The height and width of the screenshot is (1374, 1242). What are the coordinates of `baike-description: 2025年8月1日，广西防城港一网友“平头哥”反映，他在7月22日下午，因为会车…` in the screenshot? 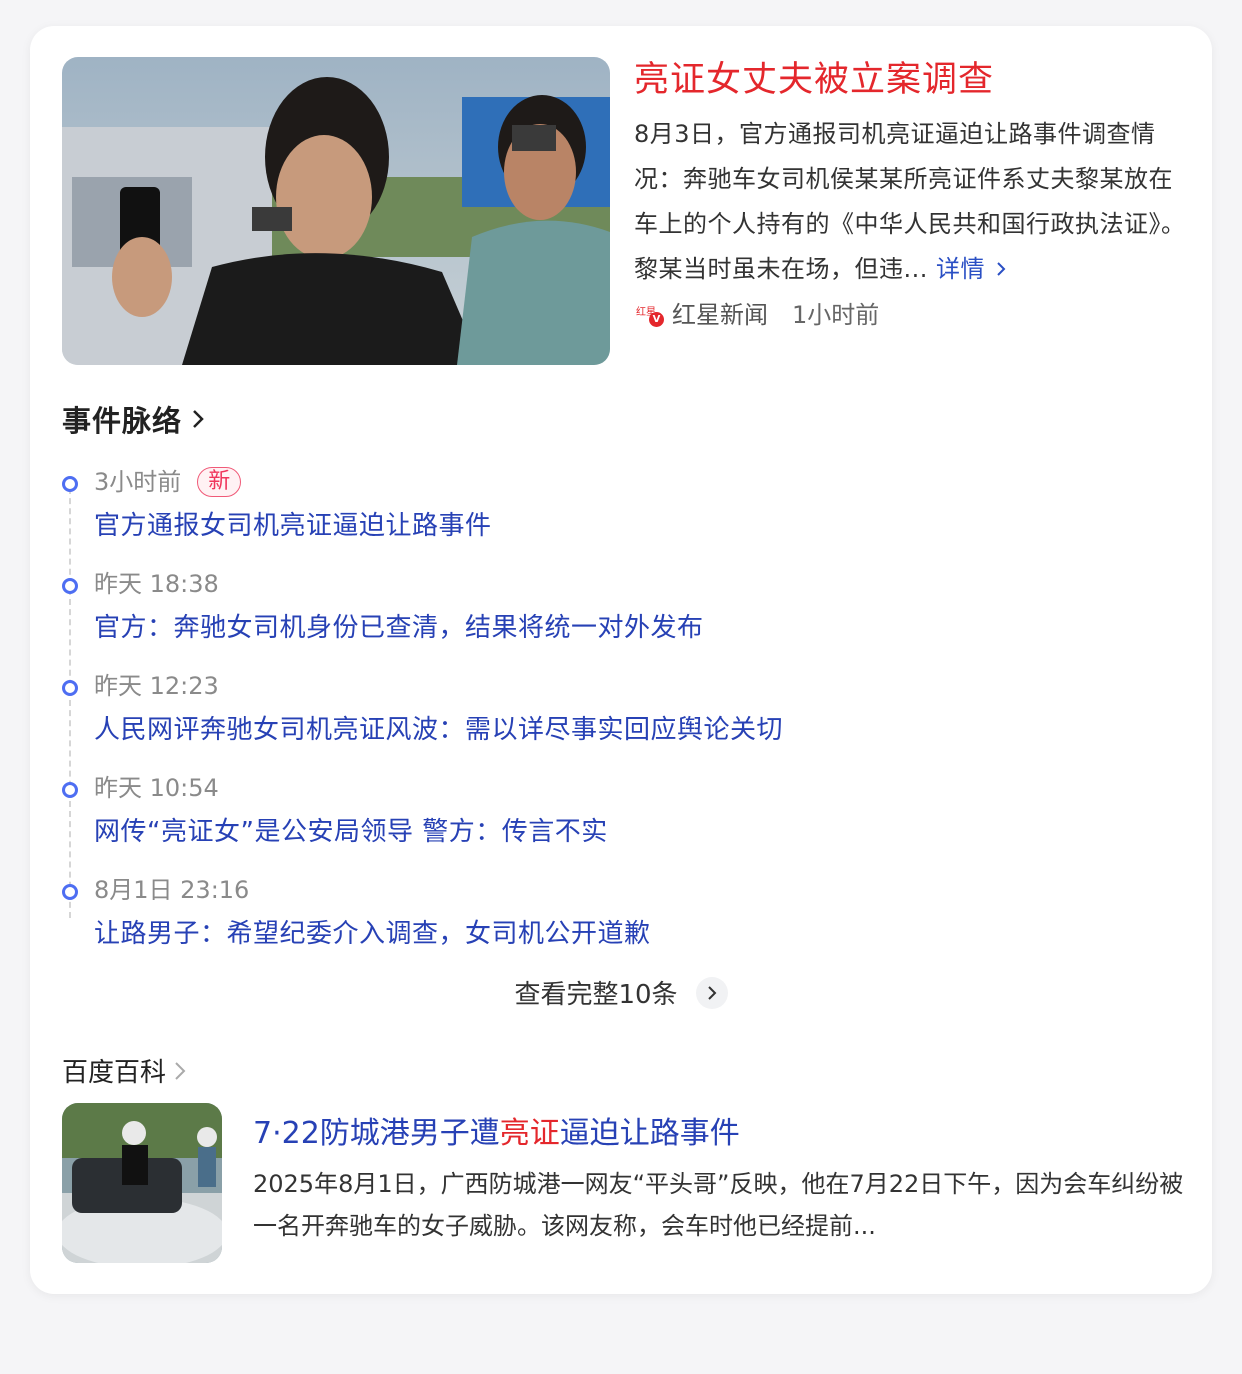 It's located at (718, 1205).